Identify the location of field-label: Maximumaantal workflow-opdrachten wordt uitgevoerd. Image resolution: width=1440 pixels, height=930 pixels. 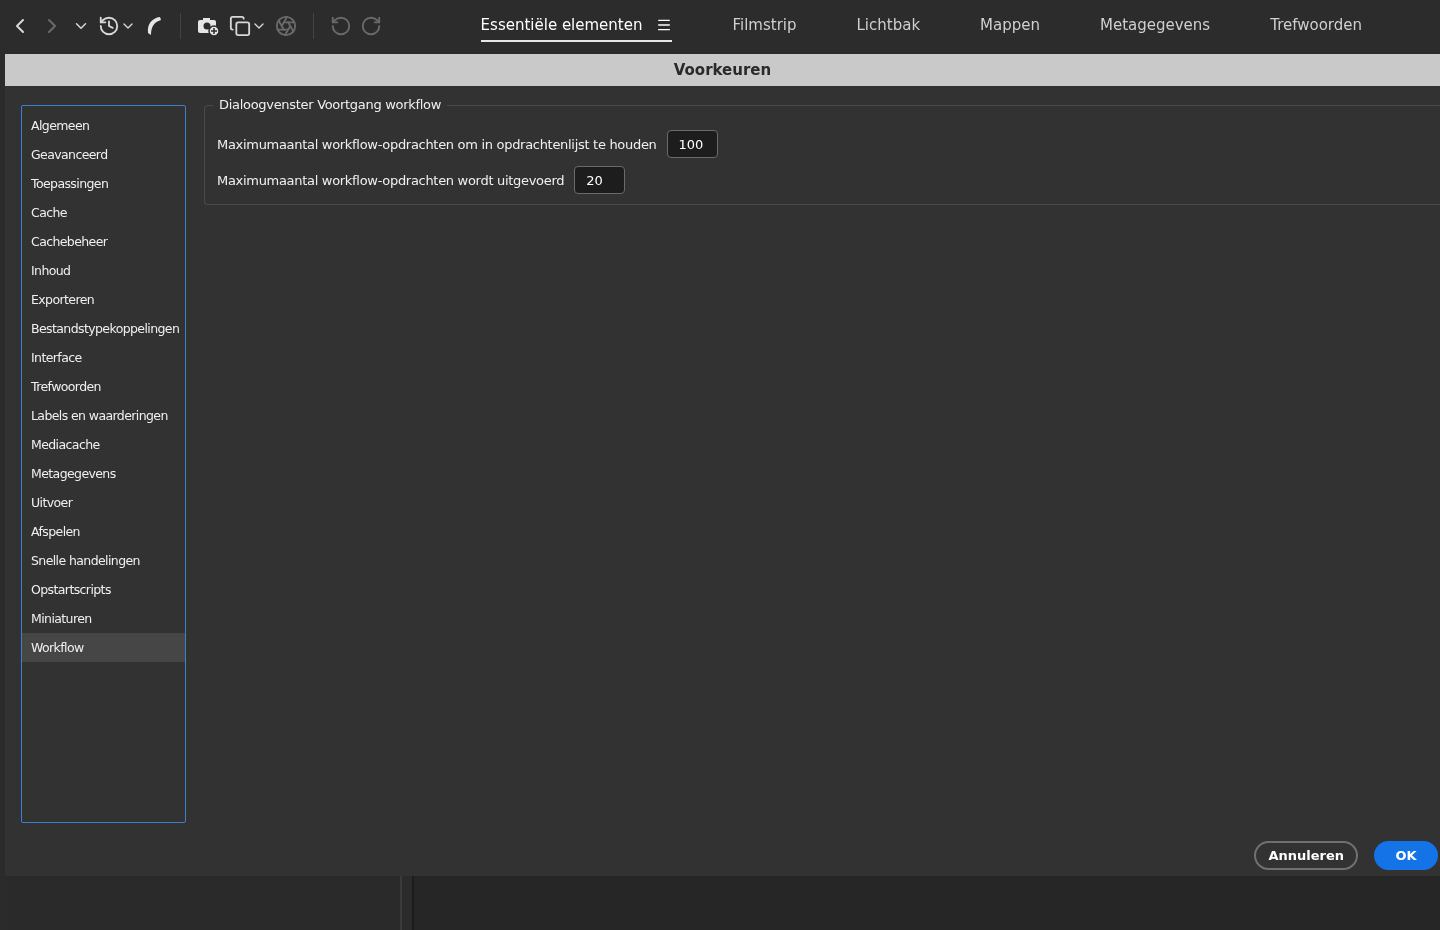
(391, 180).